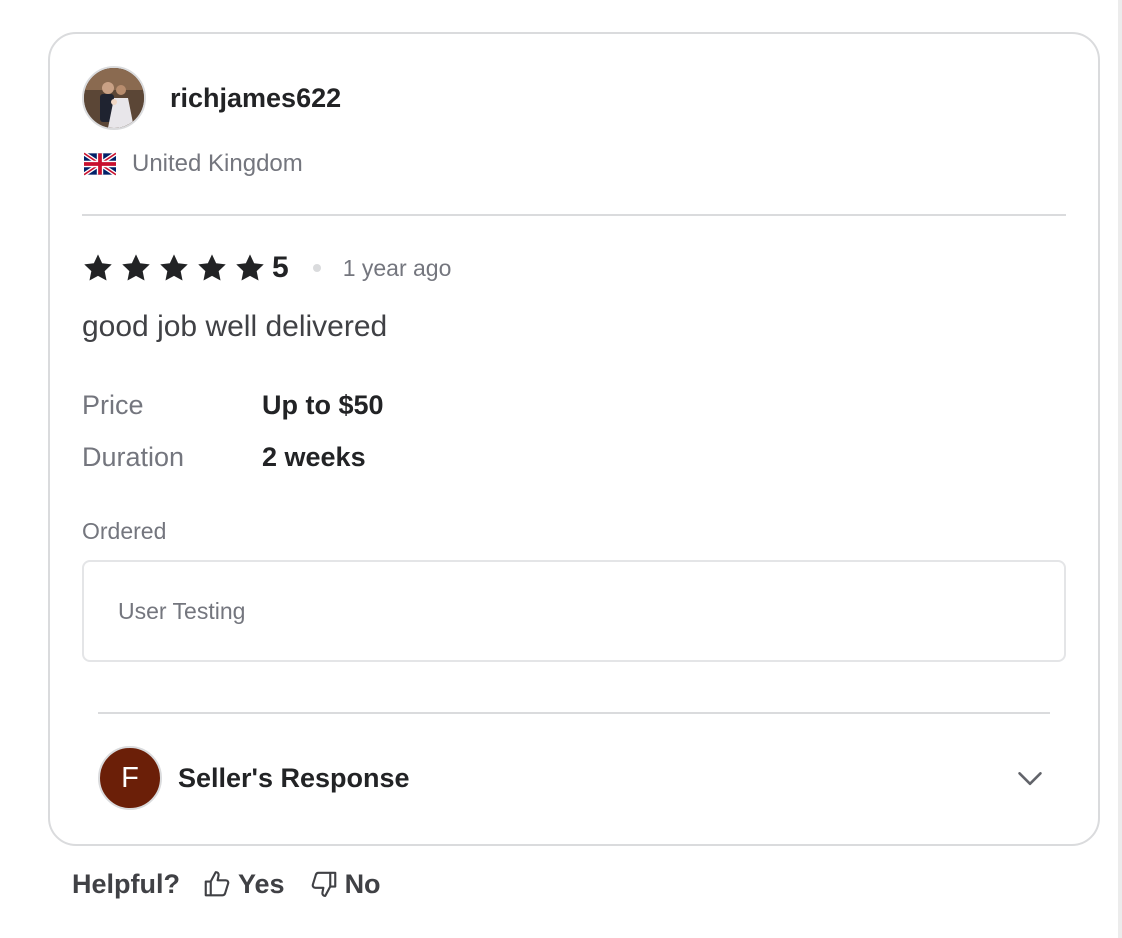 Image resolution: width=1122 pixels, height=938 pixels. What do you see at coordinates (280, 267) in the screenshot?
I see `rating-value: 5` at bounding box center [280, 267].